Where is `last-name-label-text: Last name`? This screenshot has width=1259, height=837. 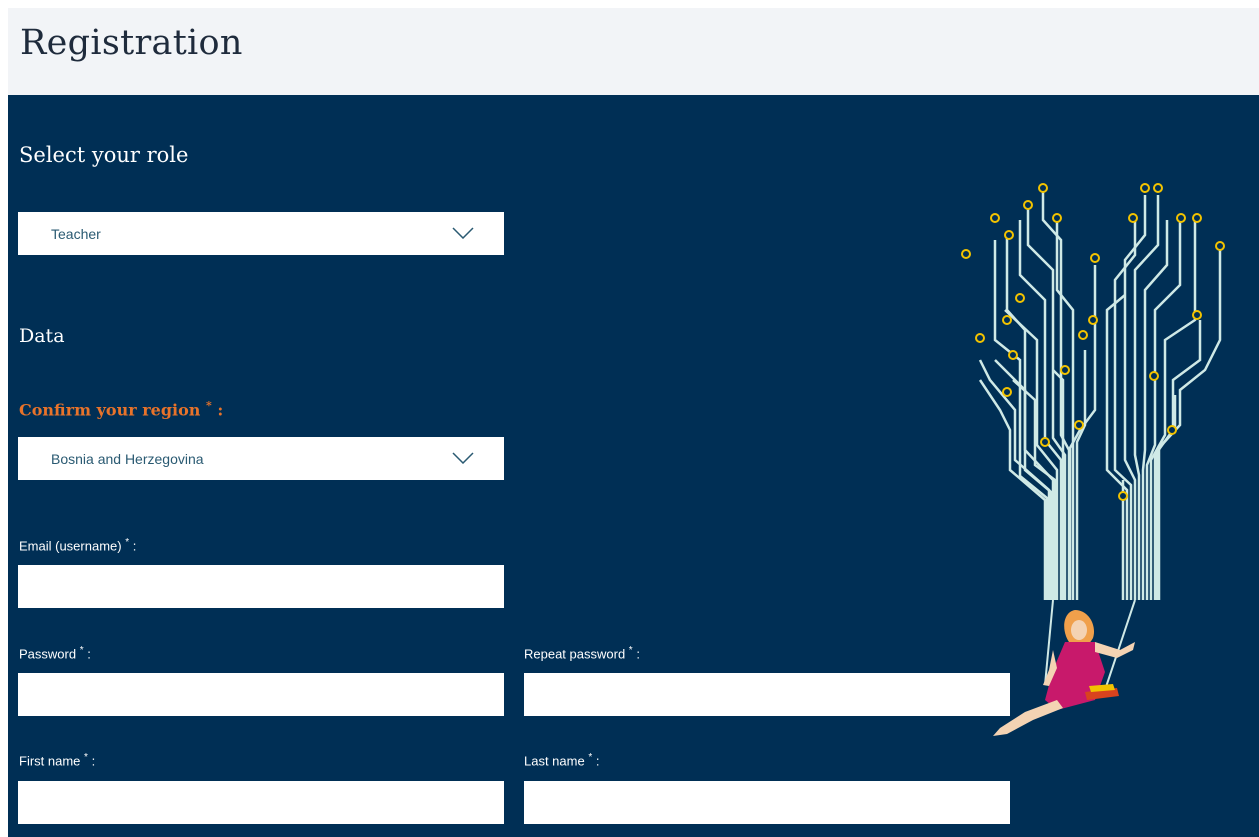
last-name-label-text: Last name is located at coordinates (554, 761).